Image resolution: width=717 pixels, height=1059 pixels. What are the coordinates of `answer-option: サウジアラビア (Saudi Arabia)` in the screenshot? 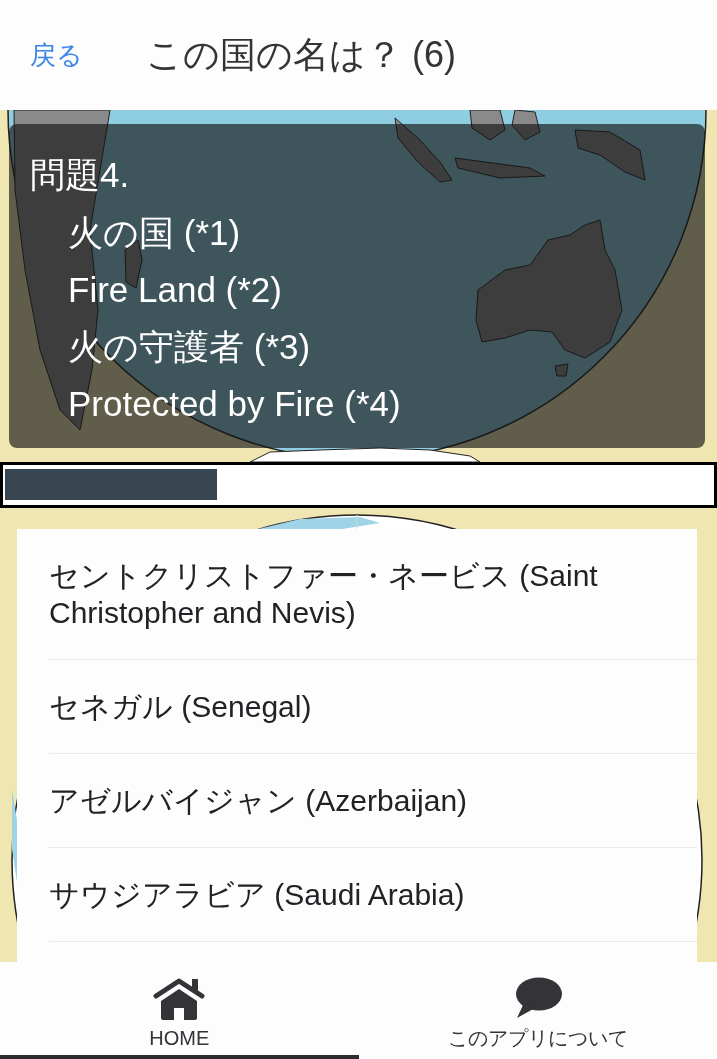 It's located at (373, 895).